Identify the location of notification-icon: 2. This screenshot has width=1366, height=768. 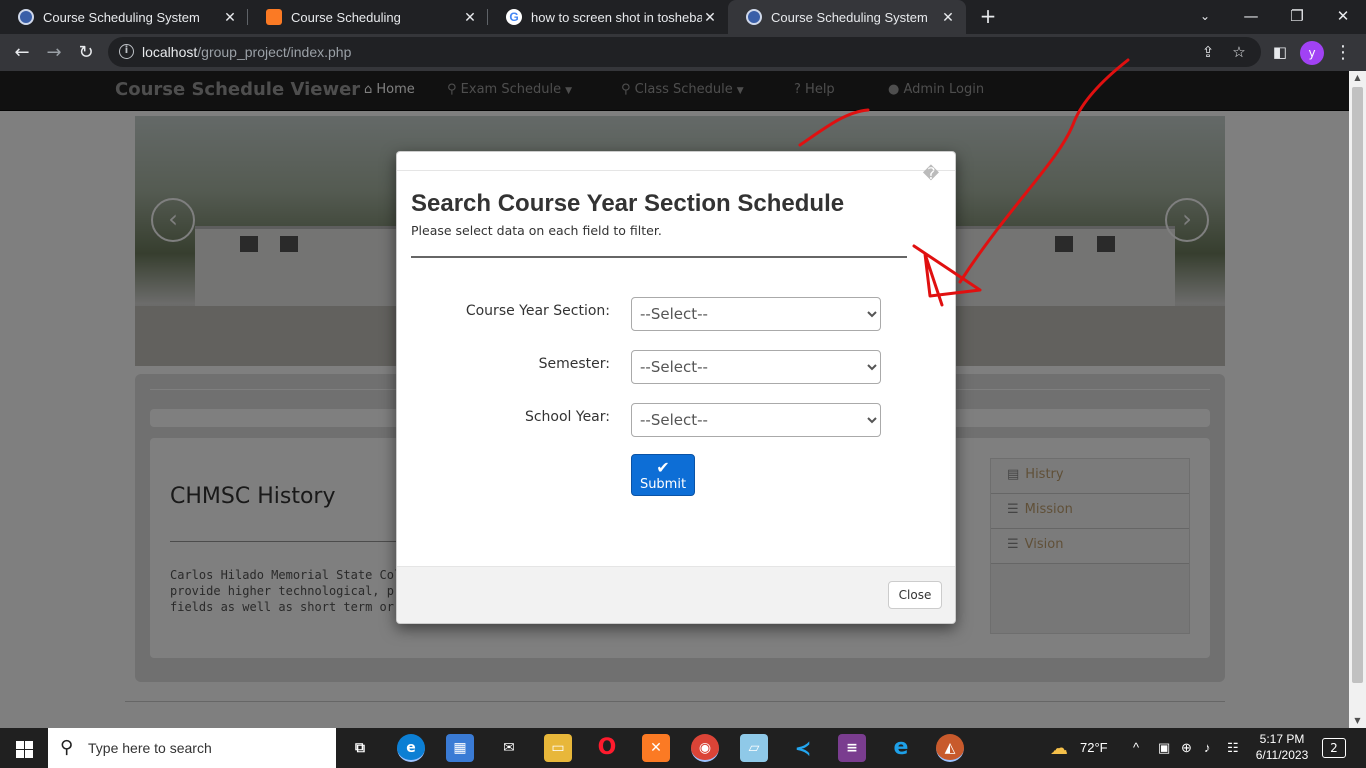
(1334, 748).